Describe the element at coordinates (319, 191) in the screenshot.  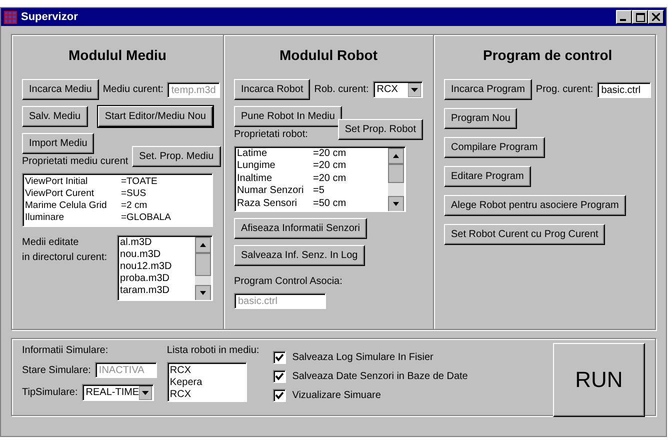
I see `property-value: =5` at that location.